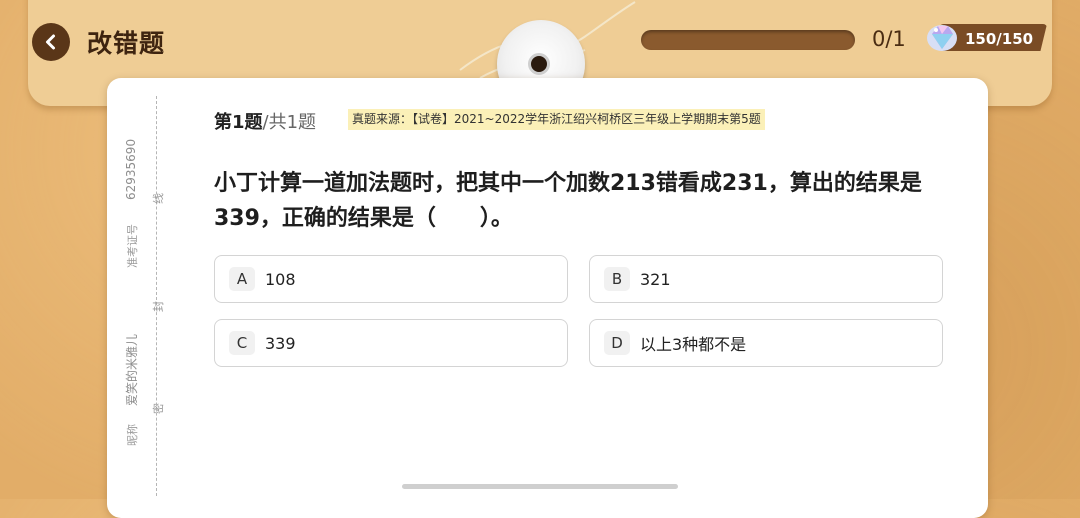 Image resolution: width=1080 pixels, height=518 pixels. What do you see at coordinates (131, 169) in the screenshot?
I see `exam-id-value: 62935690` at bounding box center [131, 169].